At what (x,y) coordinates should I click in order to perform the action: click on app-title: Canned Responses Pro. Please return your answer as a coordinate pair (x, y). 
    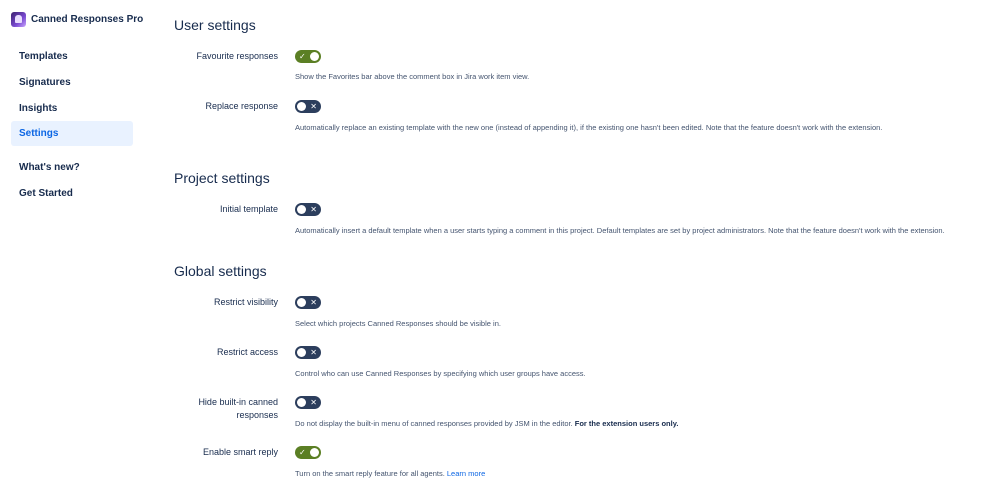
    Looking at the image, I should click on (87, 19).